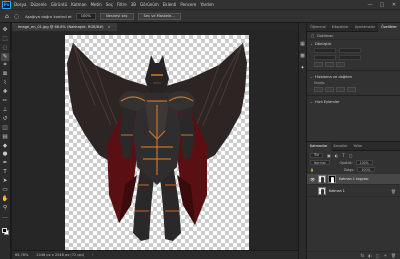 The width and height of the screenshot is (400, 259). I want to click on menu-layer: Katman, so click(78, 4).